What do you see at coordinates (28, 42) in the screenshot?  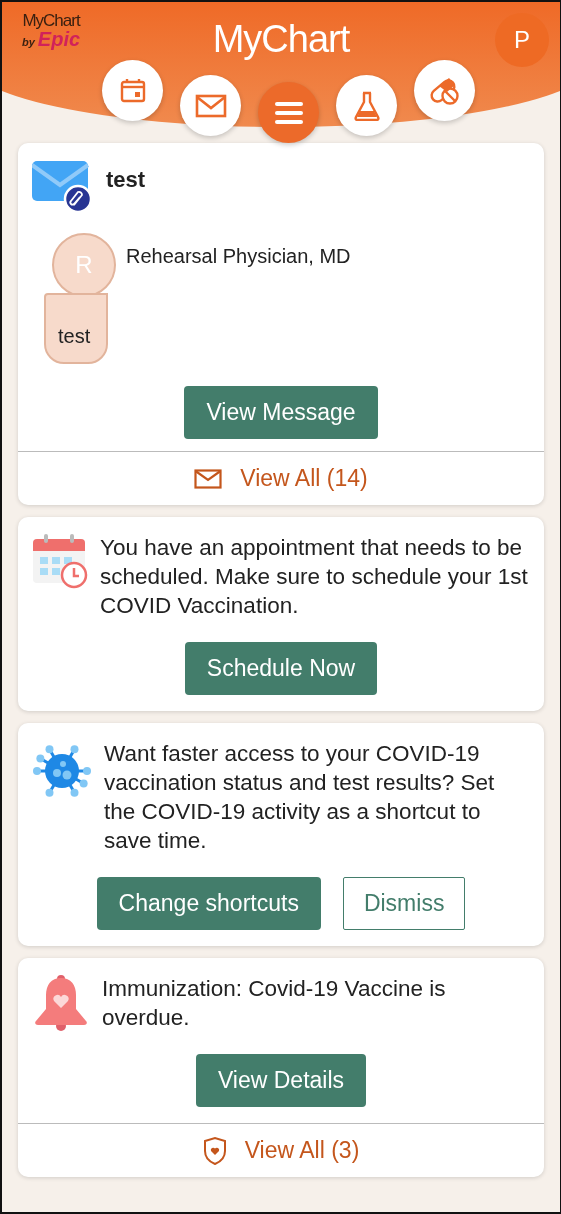 I see `logo-by-text: by` at bounding box center [28, 42].